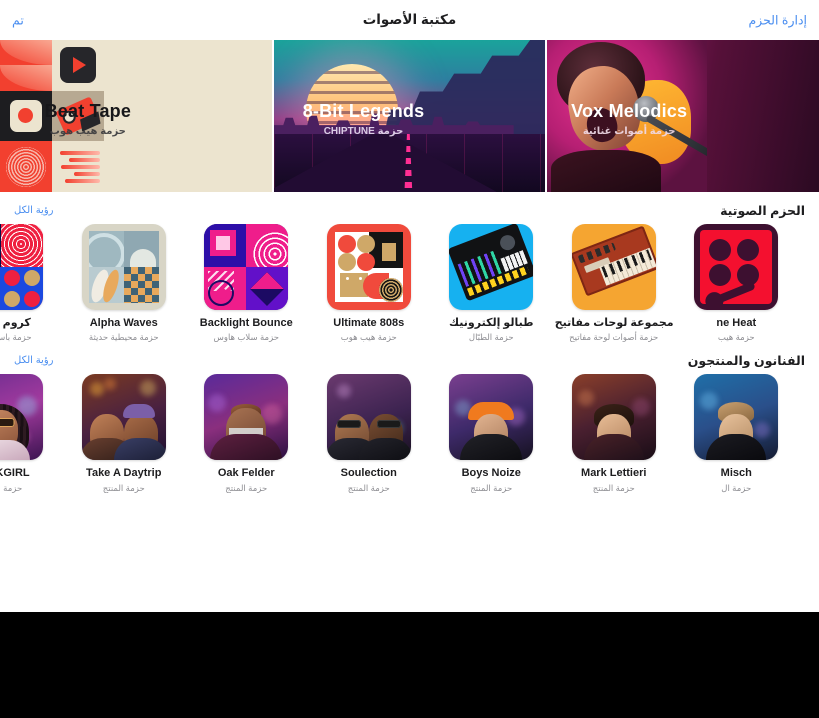 This screenshot has height=718, width=819. I want to click on pack-title: Alpha Waves, so click(123, 323).